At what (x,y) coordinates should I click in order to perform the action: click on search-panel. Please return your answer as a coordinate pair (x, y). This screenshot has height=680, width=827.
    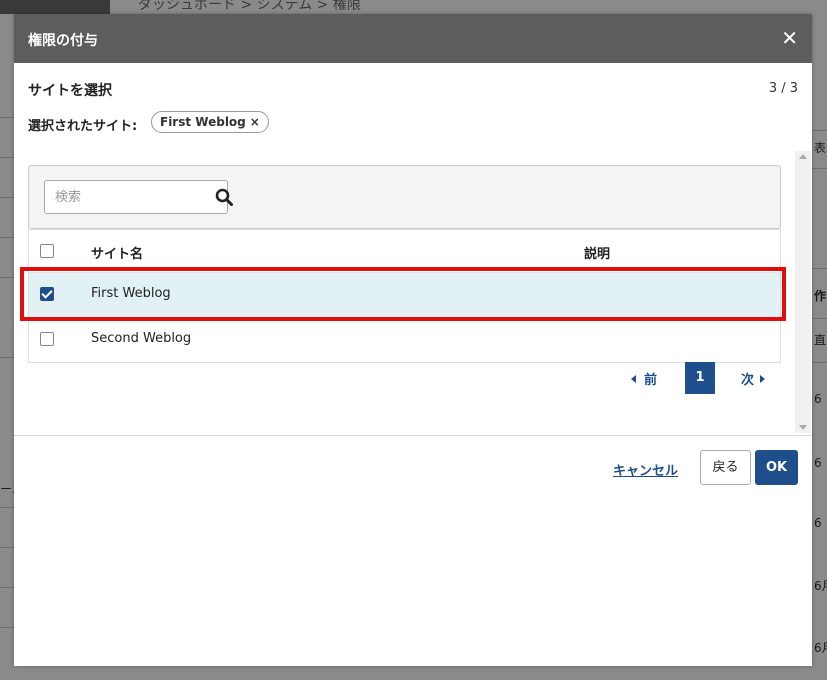
    Looking at the image, I should click on (404, 197).